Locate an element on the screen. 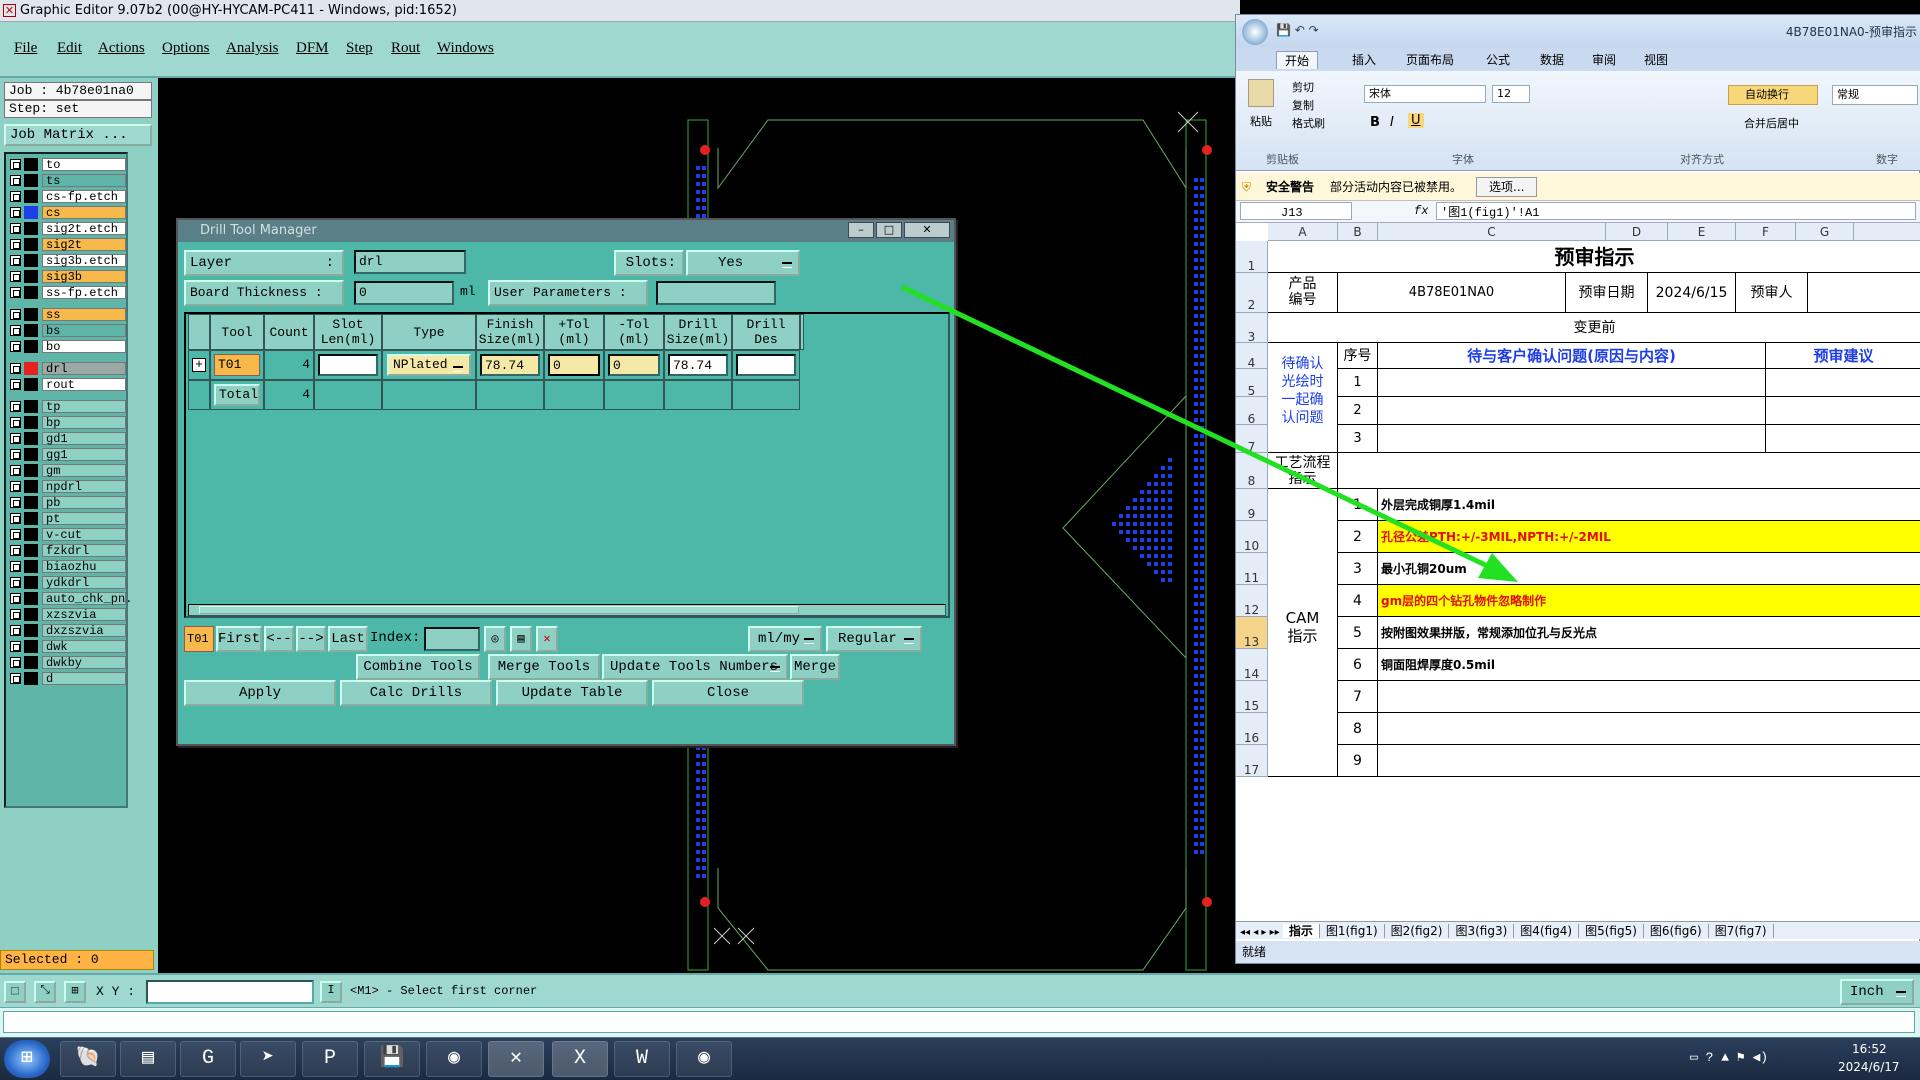  menu-edit: Edit is located at coordinates (69, 48).